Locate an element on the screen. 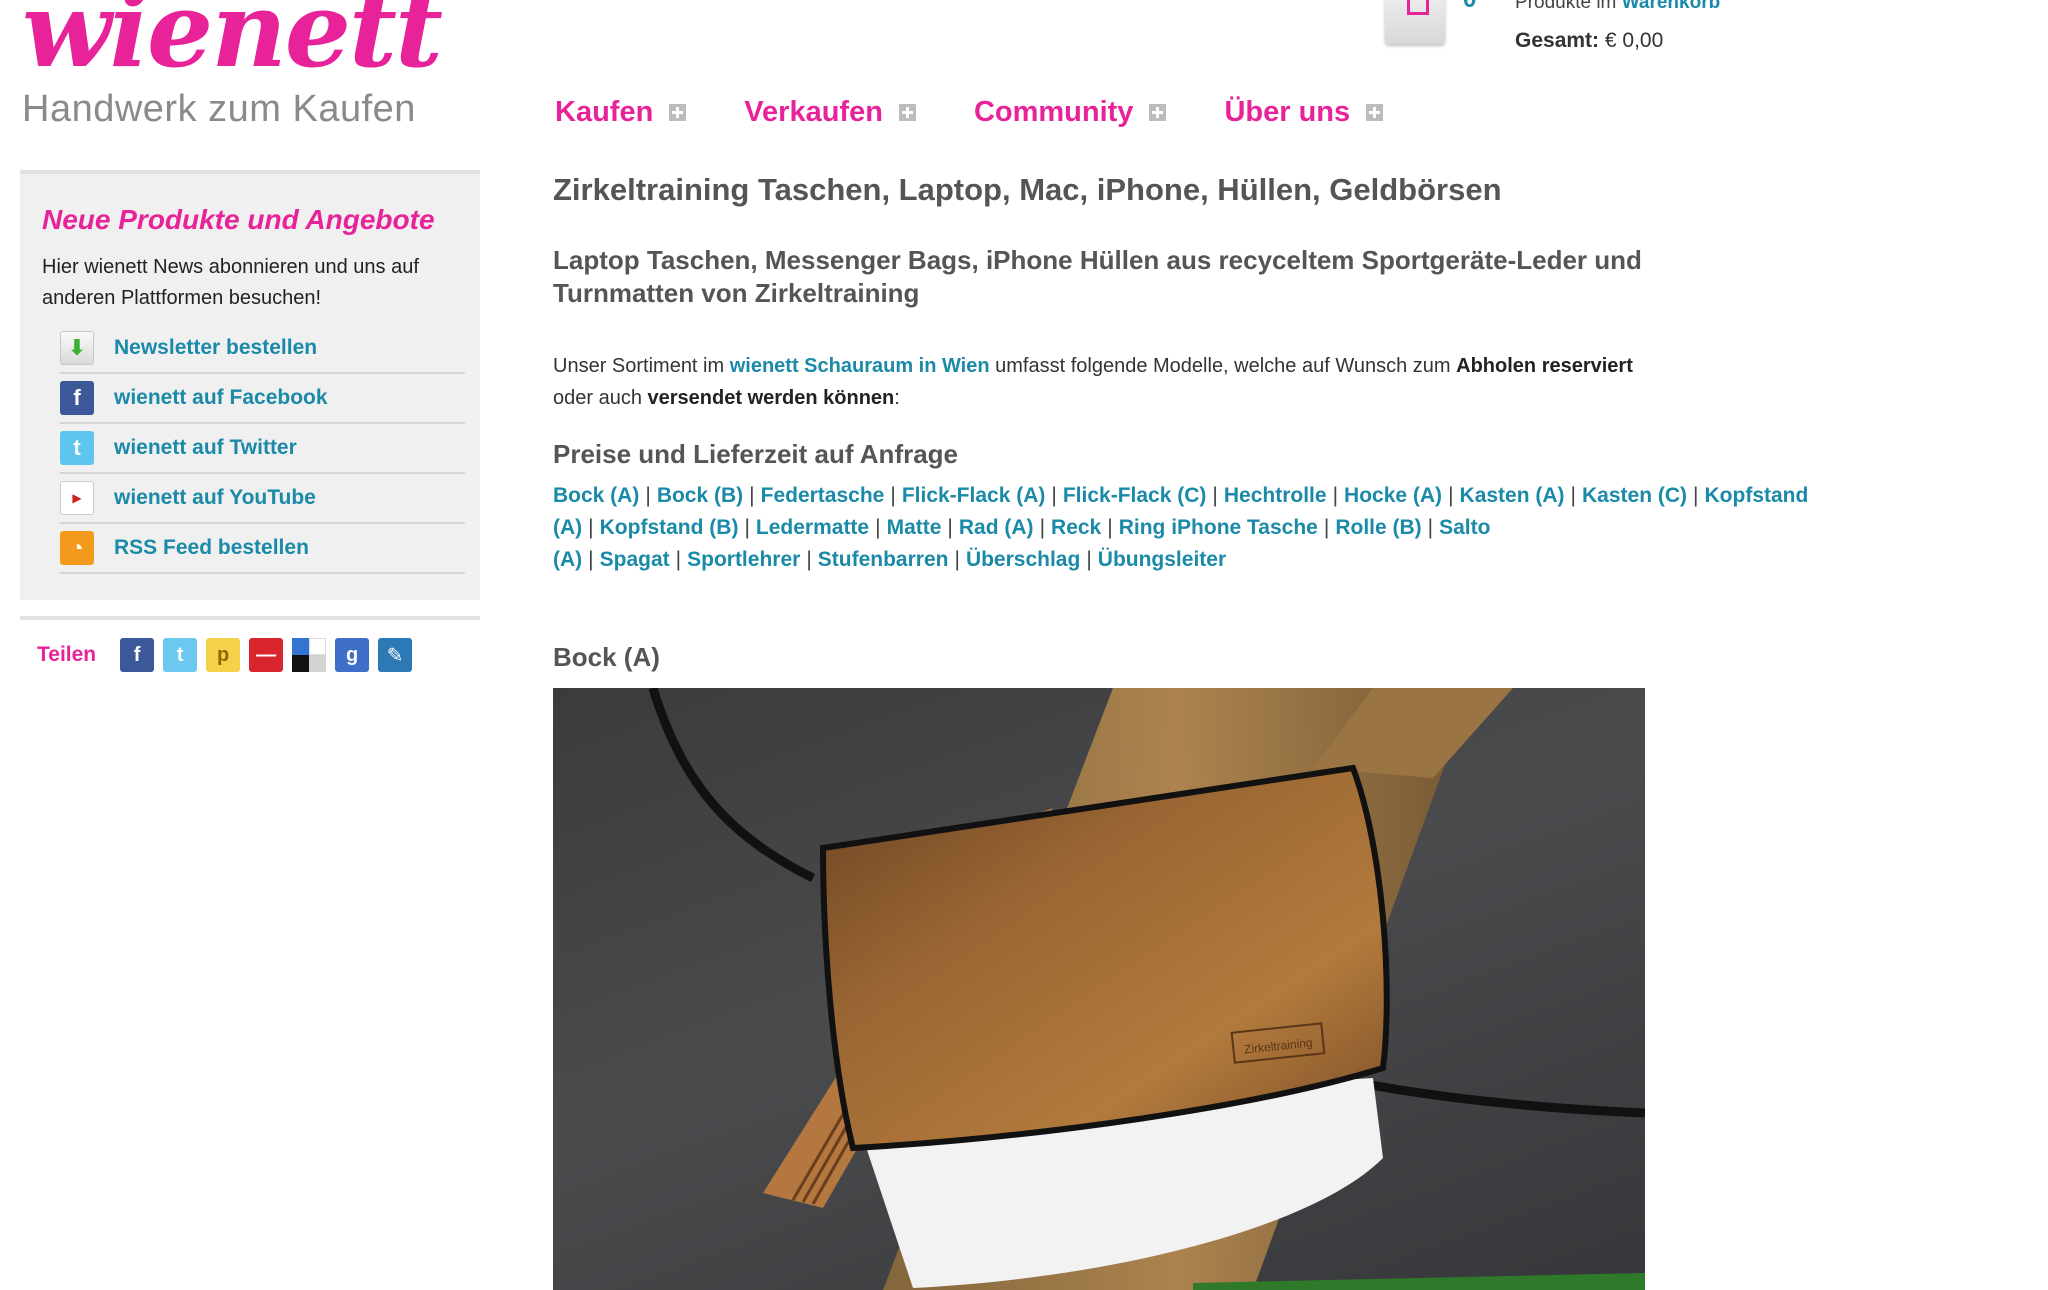 The height and width of the screenshot is (1290, 2048). main-nav: Kaufen Verkaufen Community Über uns is located at coordinates (998, 112).